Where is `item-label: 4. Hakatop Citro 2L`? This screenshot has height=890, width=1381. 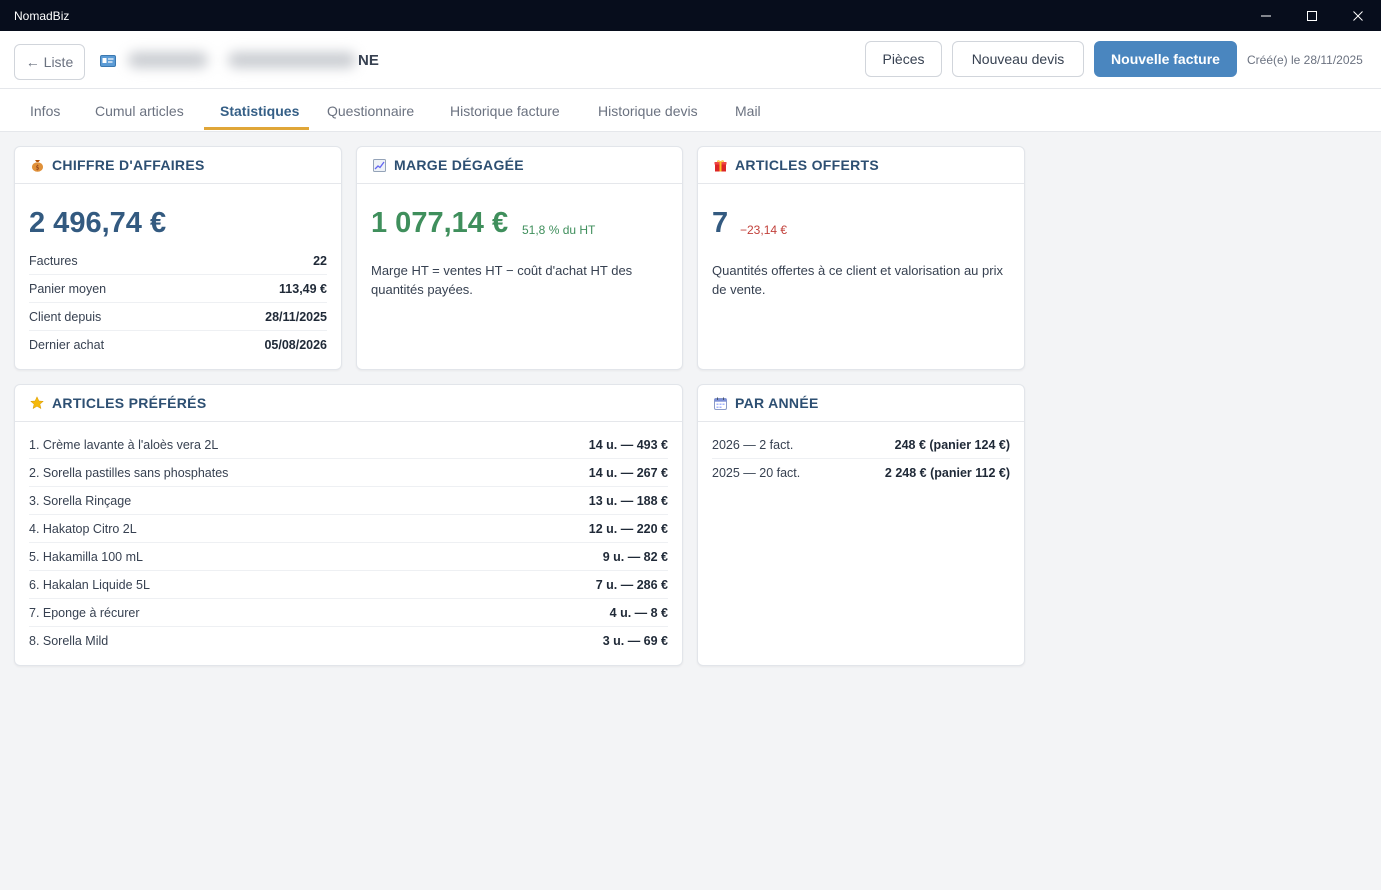 item-label: 4. Hakatop Citro 2L is located at coordinates (83, 528).